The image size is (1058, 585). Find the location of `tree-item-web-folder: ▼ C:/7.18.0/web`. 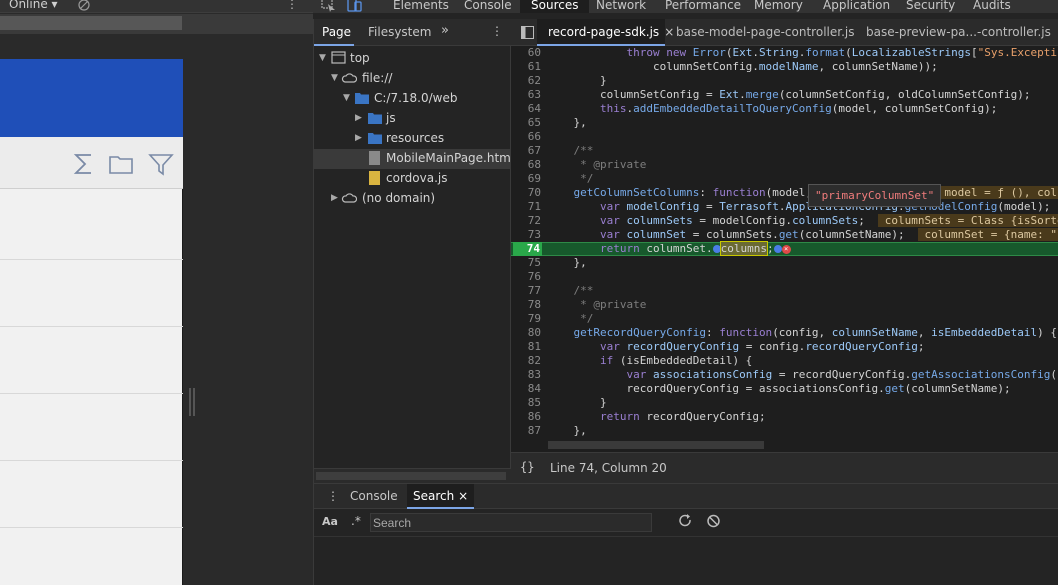

tree-item-web-folder: ▼ C:/7.18.0/web is located at coordinates (413, 99).